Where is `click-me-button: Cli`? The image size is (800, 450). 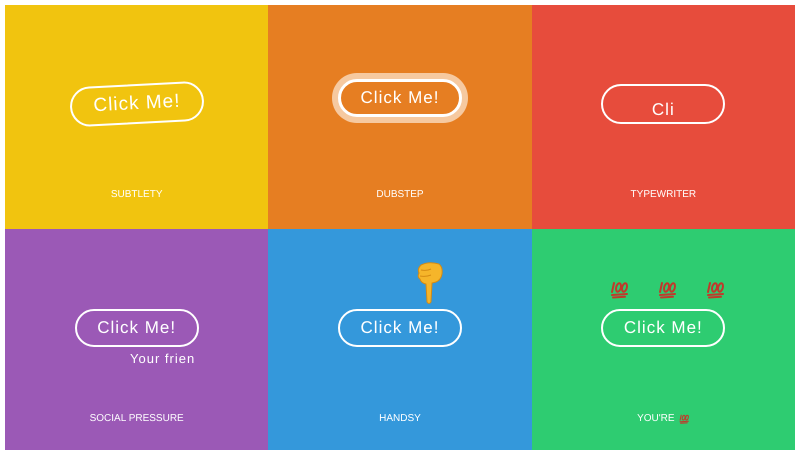 click-me-button: Cli is located at coordinates (663, 104).